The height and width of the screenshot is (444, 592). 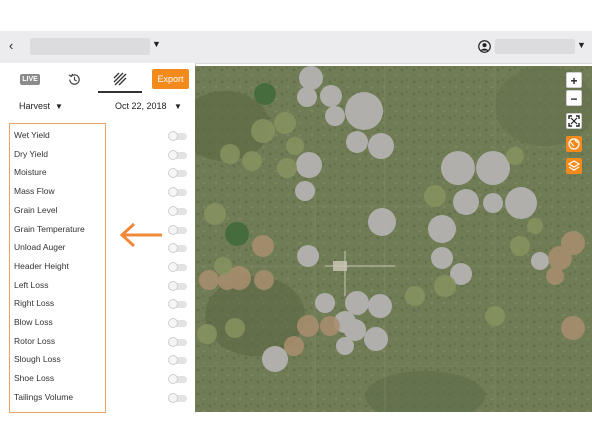 What do you see at coordinates (33, 322) in the screenshot?
I see `layer-label: Blow Loss` at bounding box center [33, 322].